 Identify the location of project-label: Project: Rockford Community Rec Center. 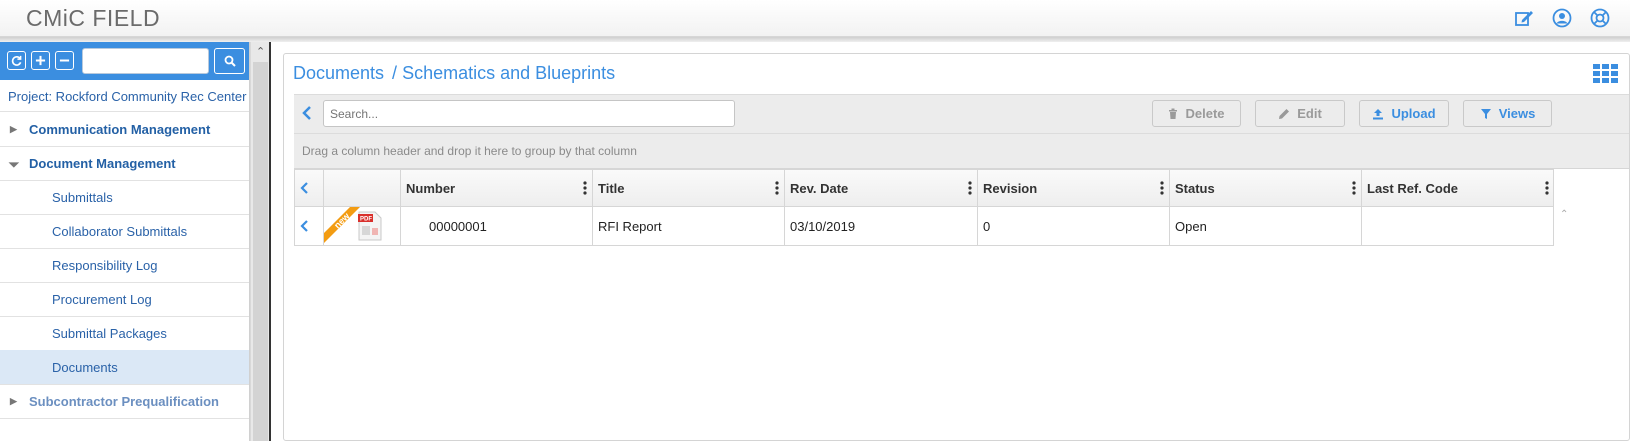
(124, 96).